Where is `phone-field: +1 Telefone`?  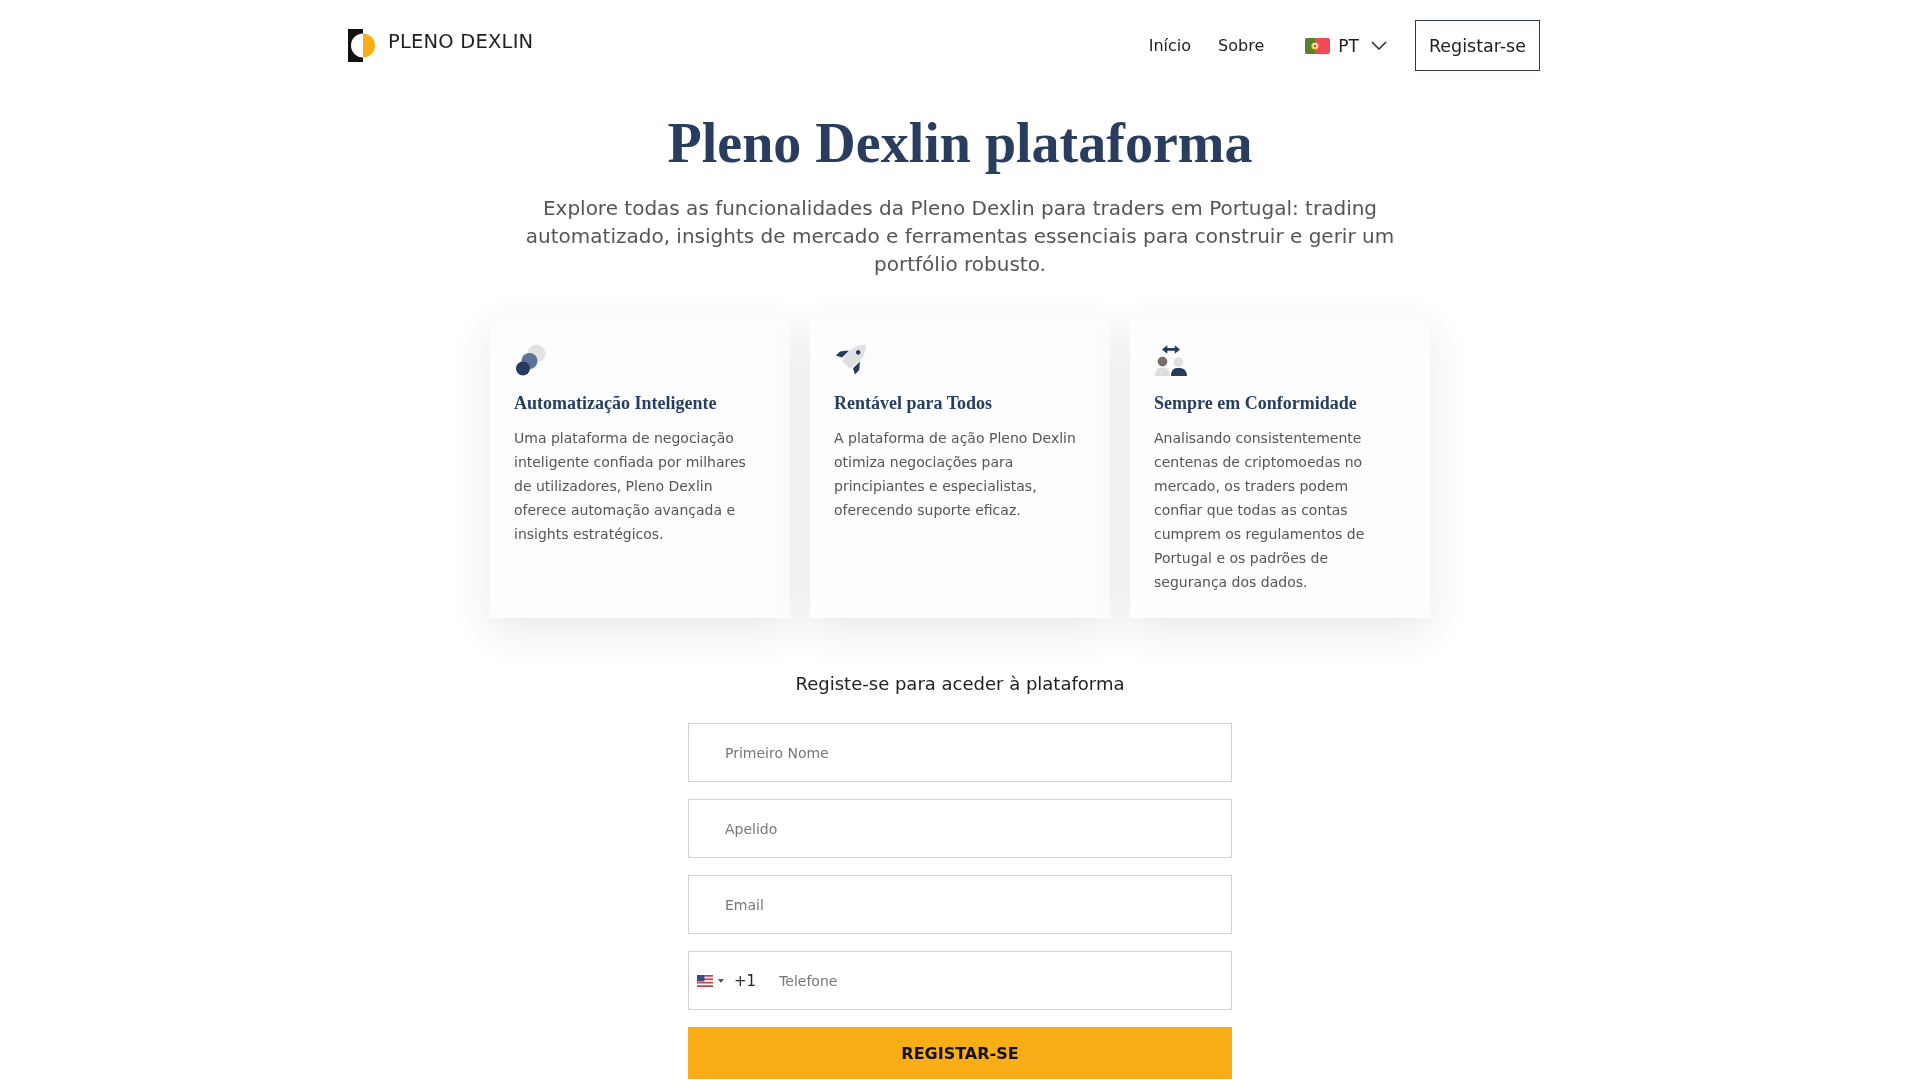 phone-field: +1 Telefone is located at coordinates (960, 980).